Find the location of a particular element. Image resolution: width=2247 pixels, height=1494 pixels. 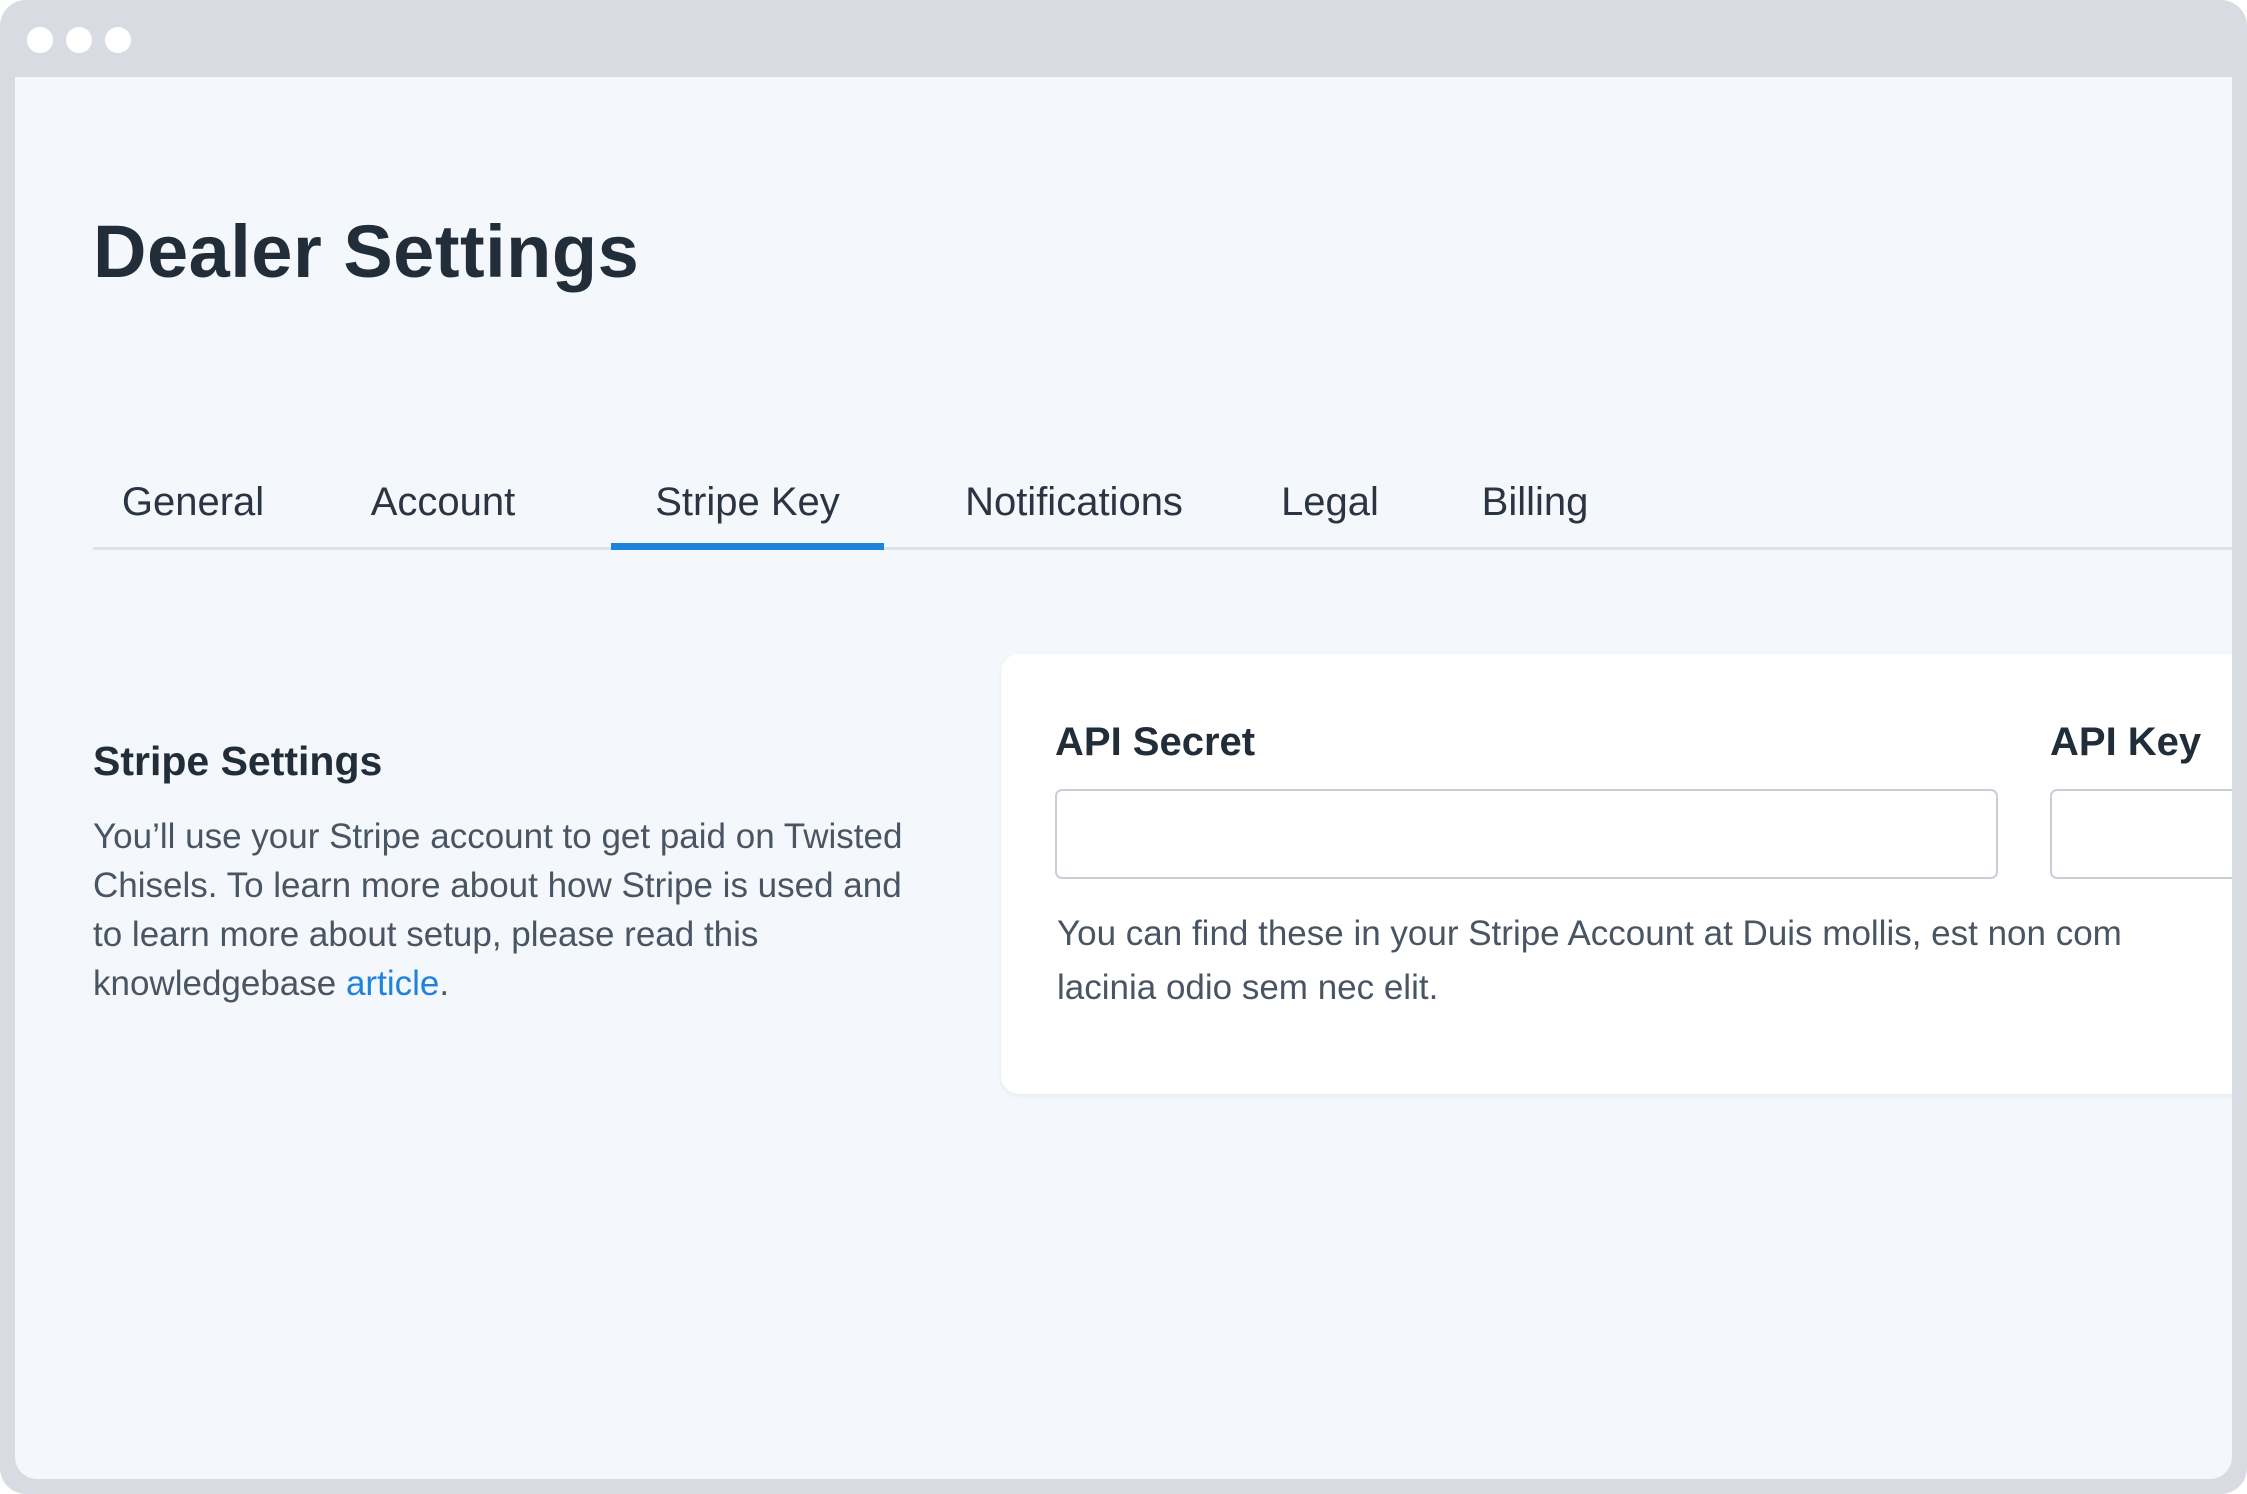

api-help-line-2: lacinia odio sem nec elit. is located at coordinates (1248, 987).